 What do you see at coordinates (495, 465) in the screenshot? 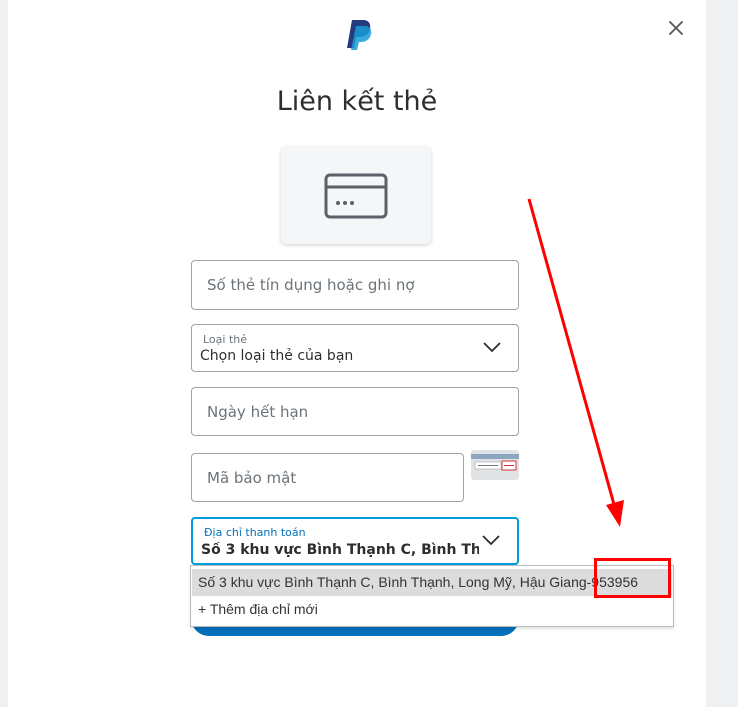
I see `cvv-card-icon` at bounding box center [495, 465].